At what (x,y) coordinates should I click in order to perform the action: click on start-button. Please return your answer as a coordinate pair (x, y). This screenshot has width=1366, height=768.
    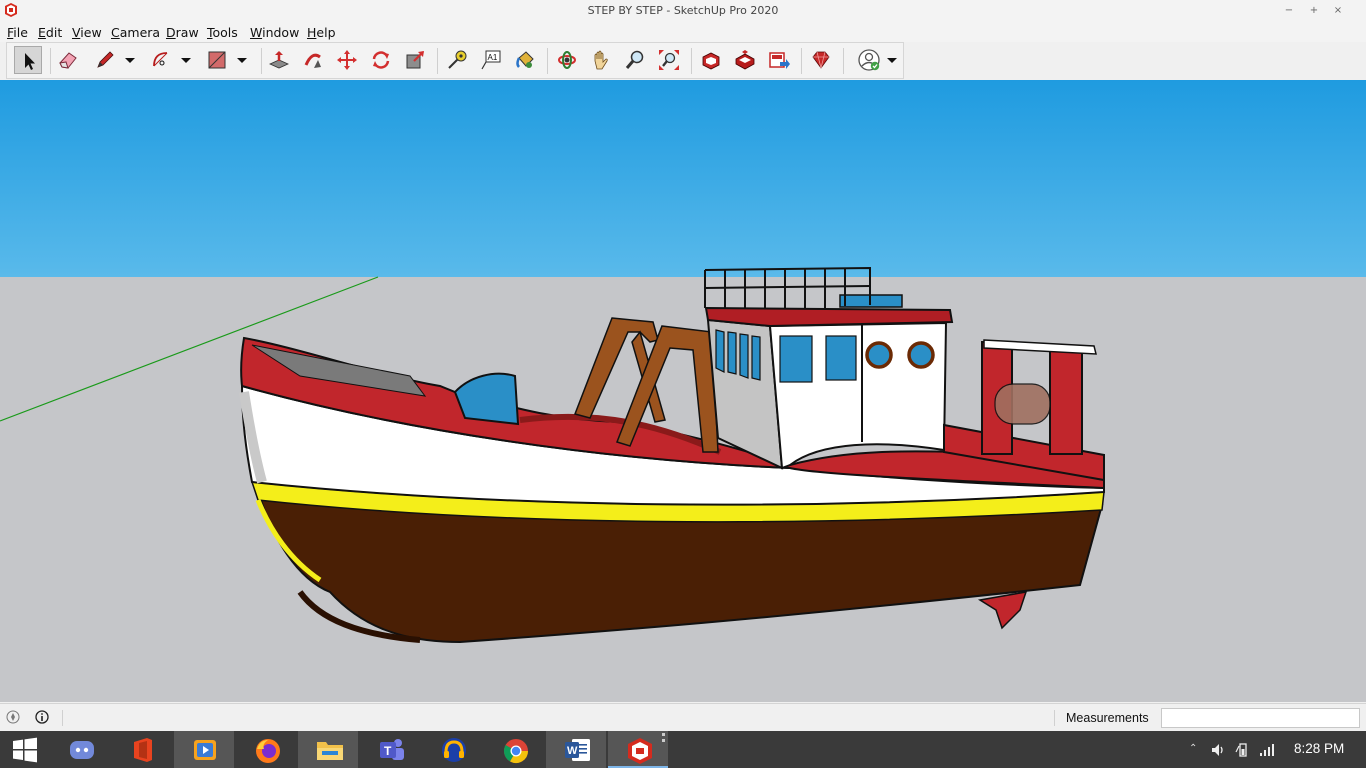
    Looking at the image, I should click on (25, 749).